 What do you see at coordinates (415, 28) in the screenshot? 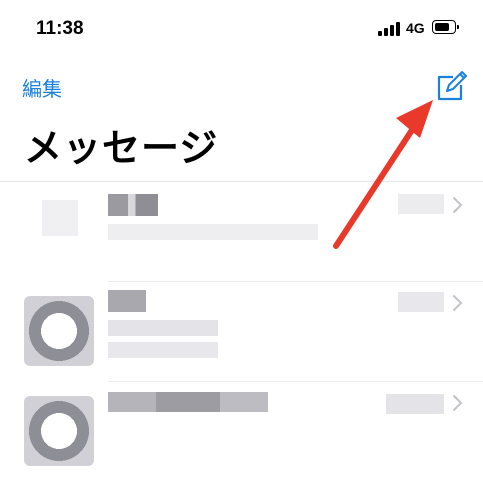
I see `network-type: 4G` at bounding box center [415, 28].